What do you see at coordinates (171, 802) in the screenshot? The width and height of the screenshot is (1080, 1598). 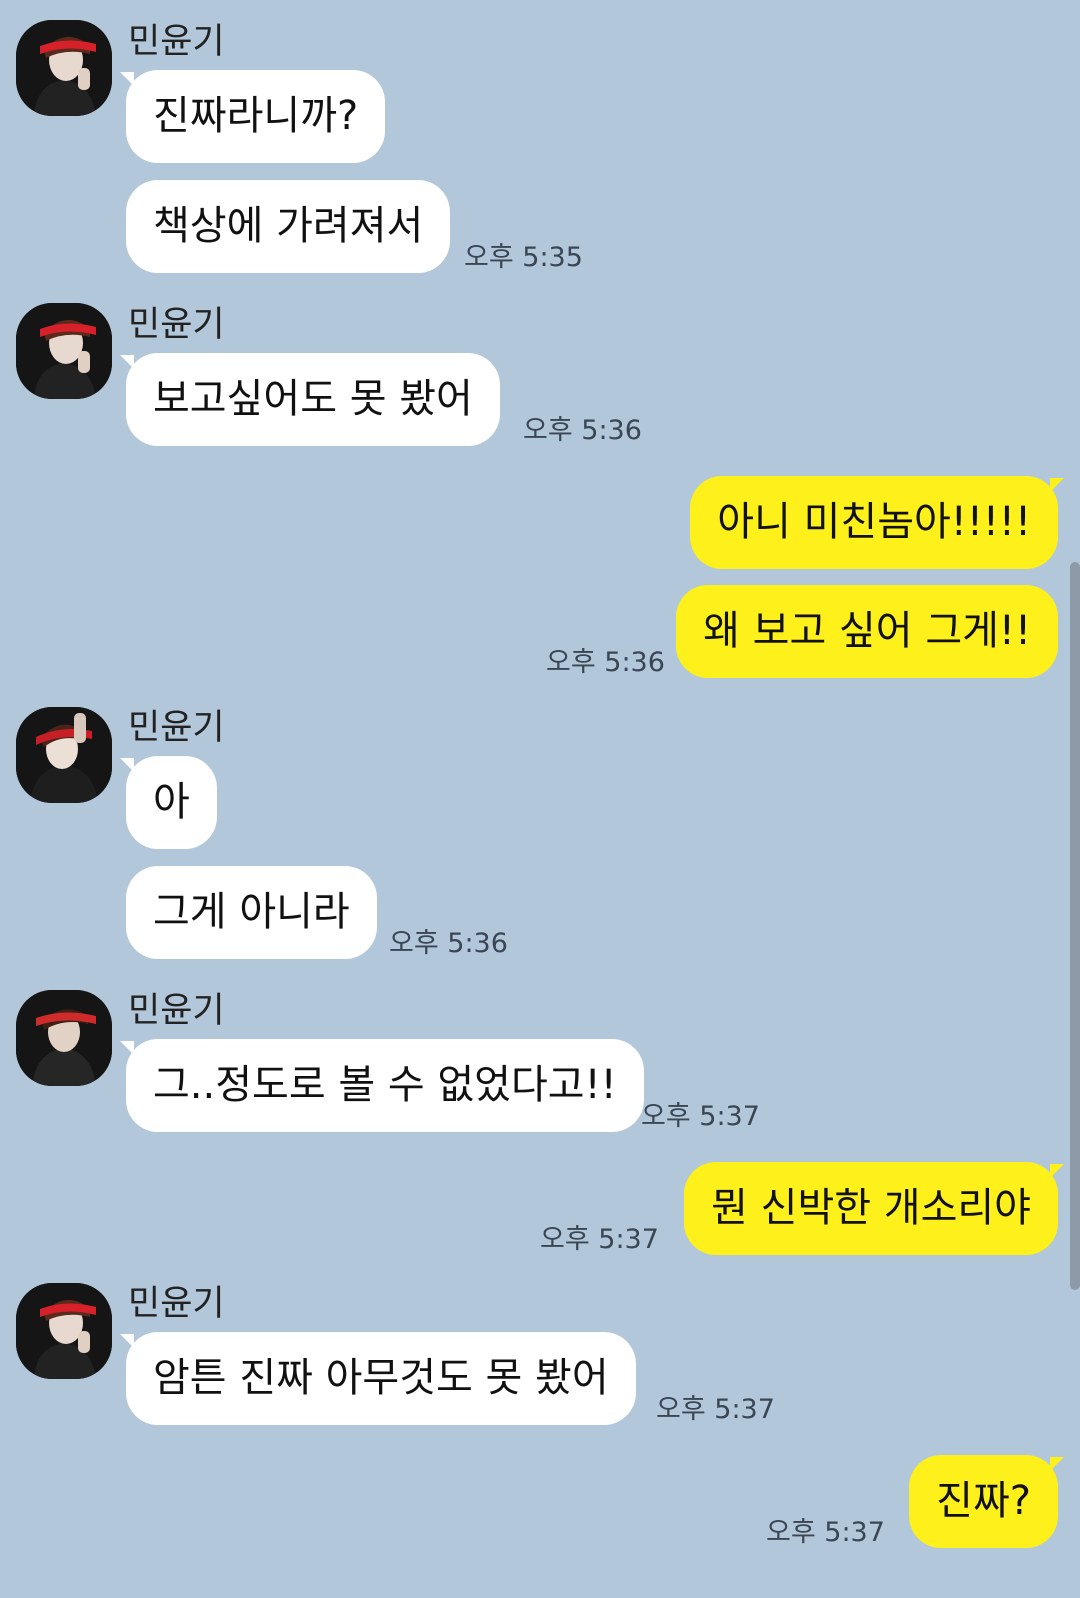 I see `message-bubble-incoming: 아` at bounding box center [171, 802].